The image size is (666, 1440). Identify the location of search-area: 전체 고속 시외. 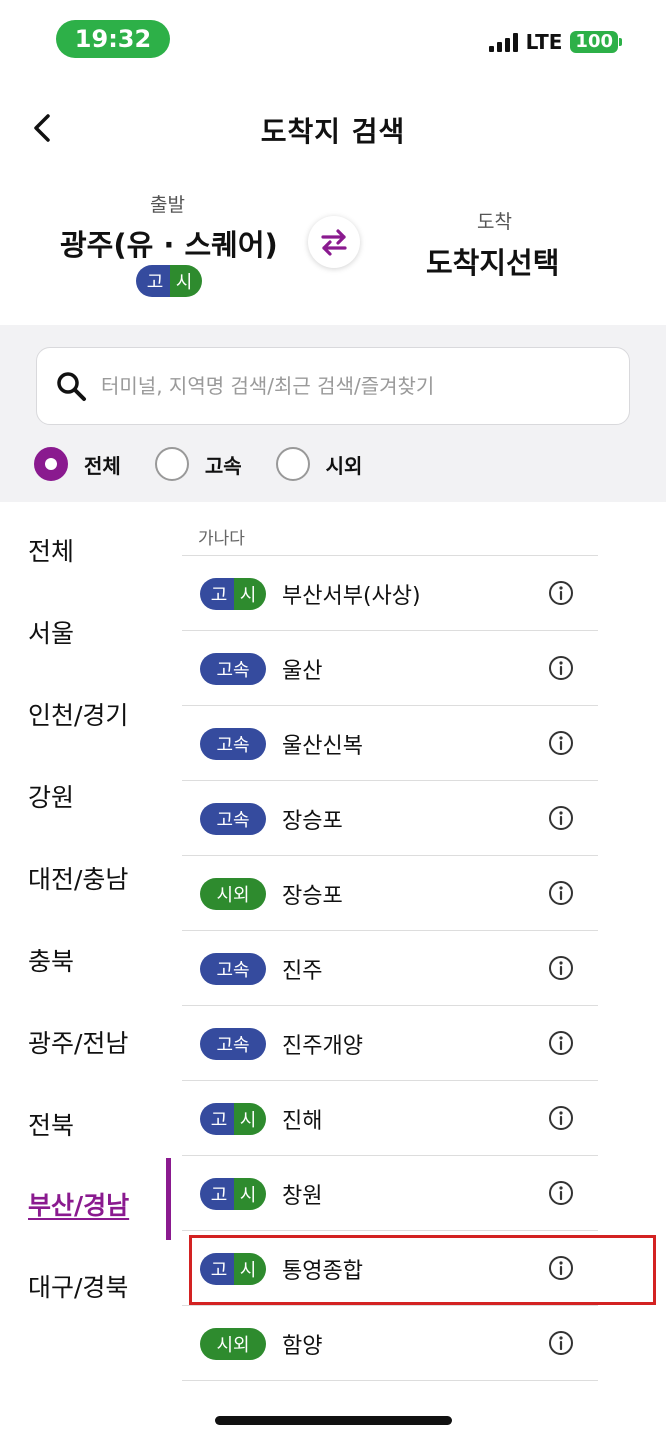
(333, 413).